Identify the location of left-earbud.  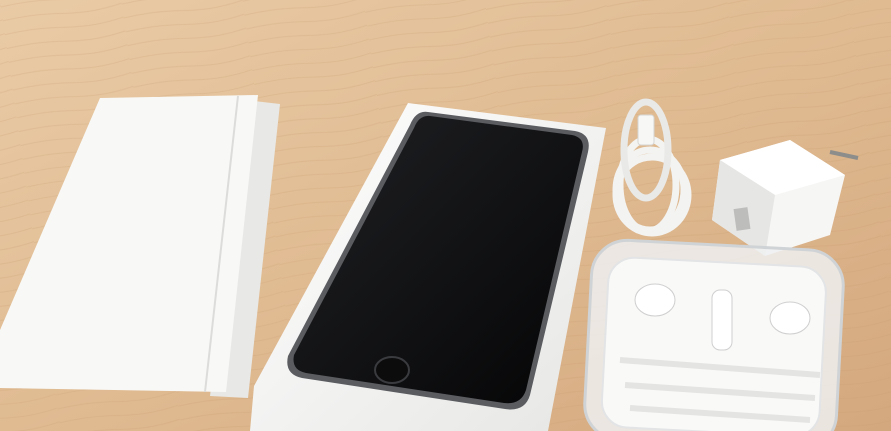
(655, 300).